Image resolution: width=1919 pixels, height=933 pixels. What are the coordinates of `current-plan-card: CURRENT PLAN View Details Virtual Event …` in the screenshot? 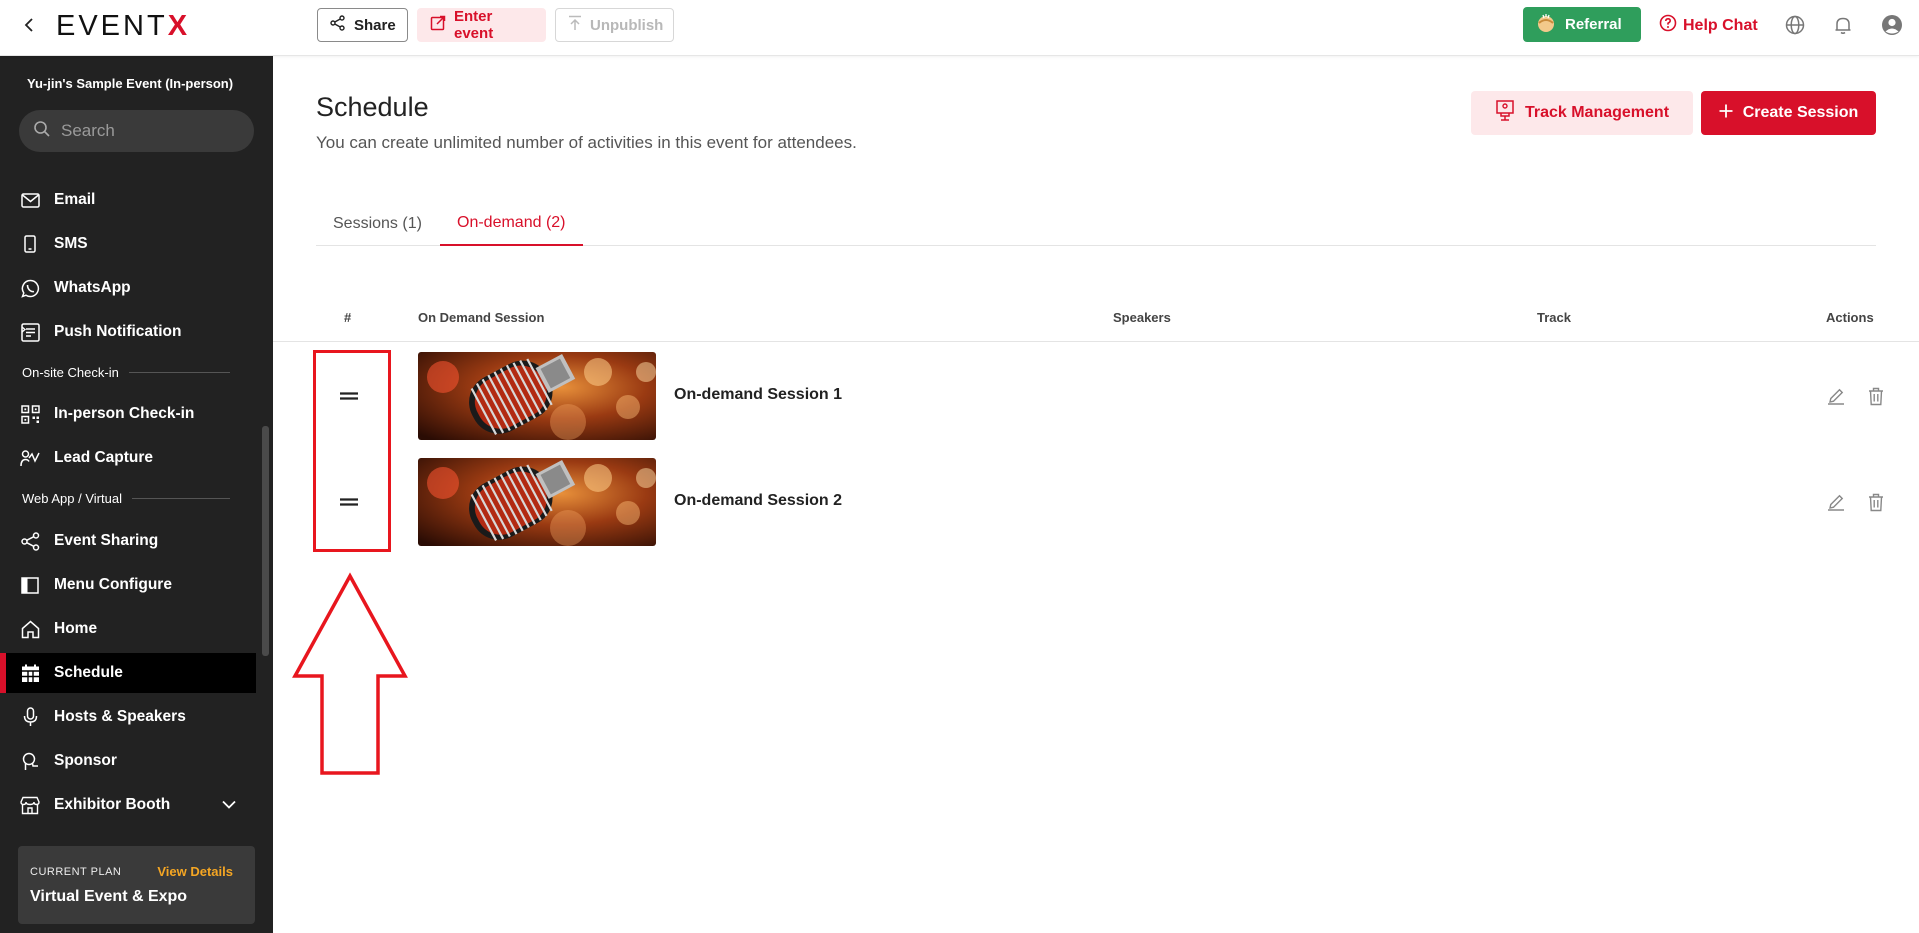 It's located at (136, 885).